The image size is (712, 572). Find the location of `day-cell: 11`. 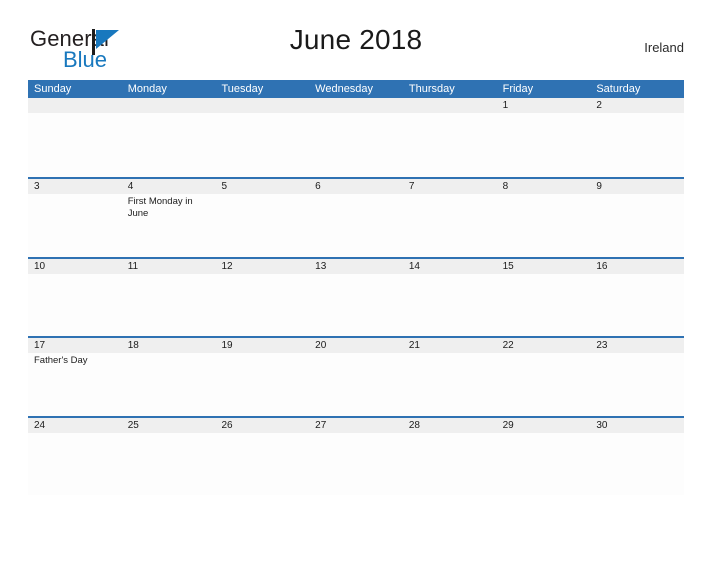

day-cell: 11 is located at coordinates (169, 298).